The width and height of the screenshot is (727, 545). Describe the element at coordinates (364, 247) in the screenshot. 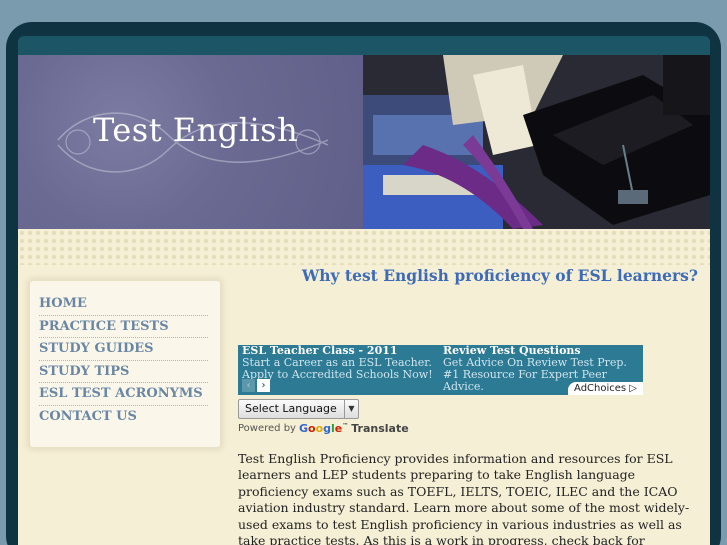

I see `lace-border` at that location.